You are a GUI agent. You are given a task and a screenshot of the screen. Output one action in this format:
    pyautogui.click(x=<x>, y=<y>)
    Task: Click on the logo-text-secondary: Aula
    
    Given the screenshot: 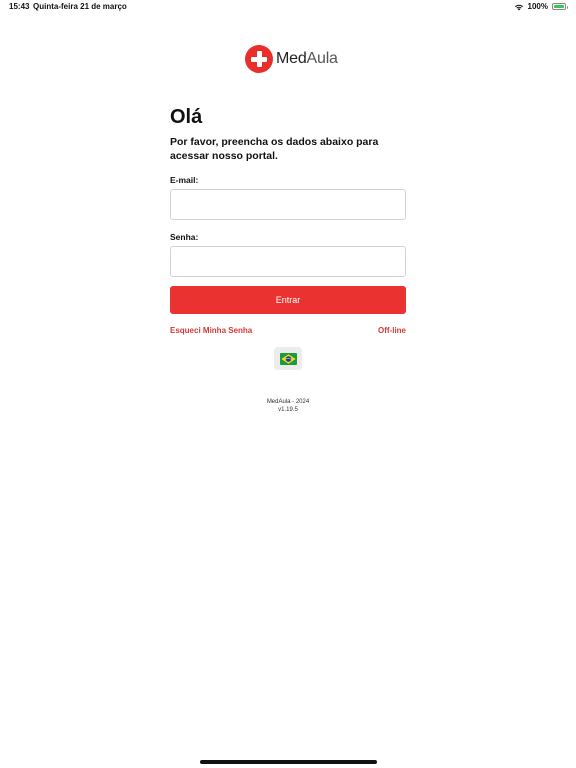 What is the action you would take?
    pyautogui.click(x=322, y=58)
    